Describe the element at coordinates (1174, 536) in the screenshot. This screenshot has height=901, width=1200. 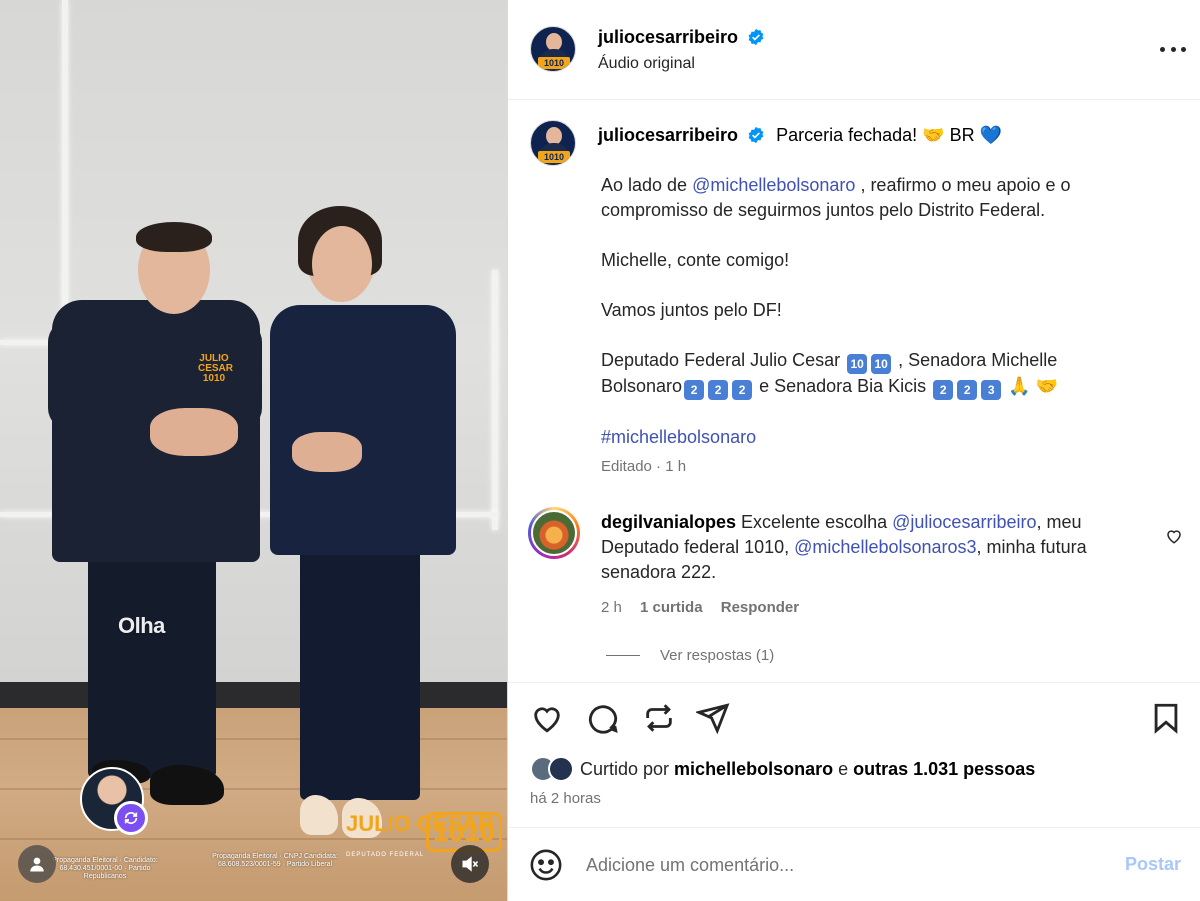
I see `comment-like-icon` at that location.